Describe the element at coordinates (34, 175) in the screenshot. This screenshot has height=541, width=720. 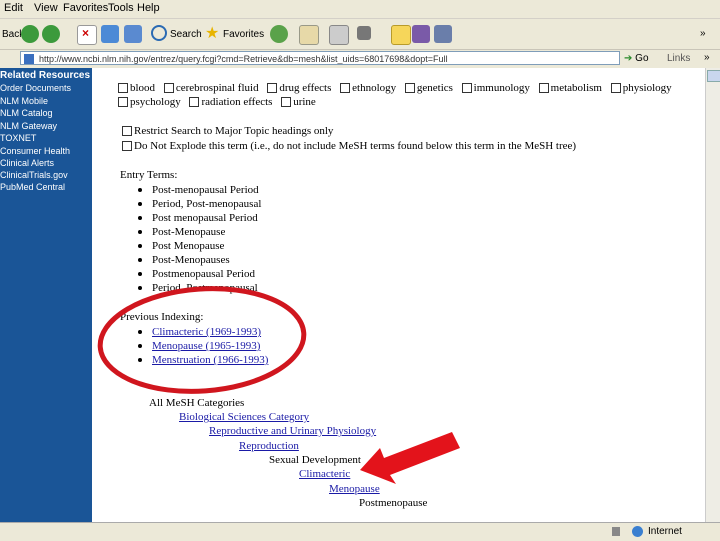
I see `sidebar-item-clinical-trials: ClinicalTrials.gov` at that location.